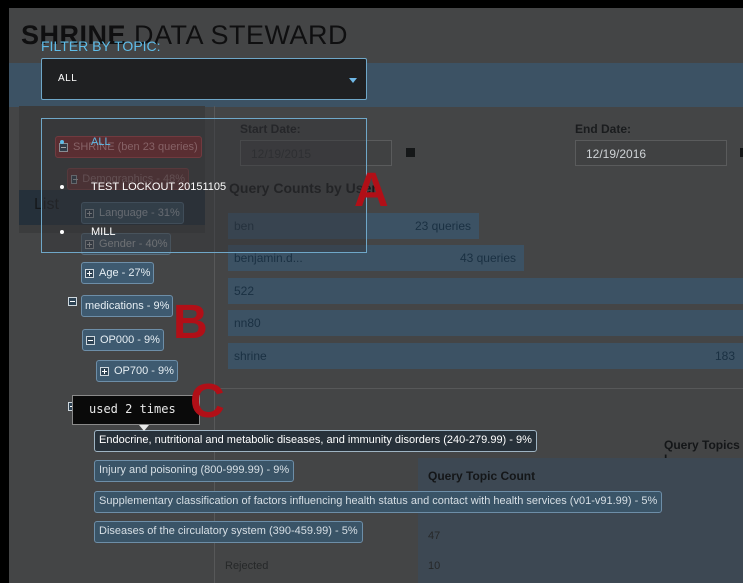 The width and height of the screenshot is (743, 583). What do you see at coordinates (603, 129) in the screenshot?
I see `end-date-label: End Date:` at bounding box center [603, 129].